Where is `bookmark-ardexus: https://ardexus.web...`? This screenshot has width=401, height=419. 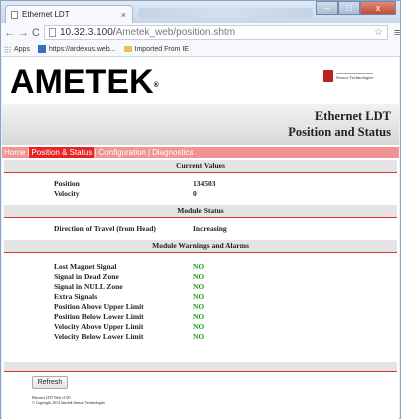
bookmark-ardexus: https://ardexus.web... is located at coordinates (82, 49).